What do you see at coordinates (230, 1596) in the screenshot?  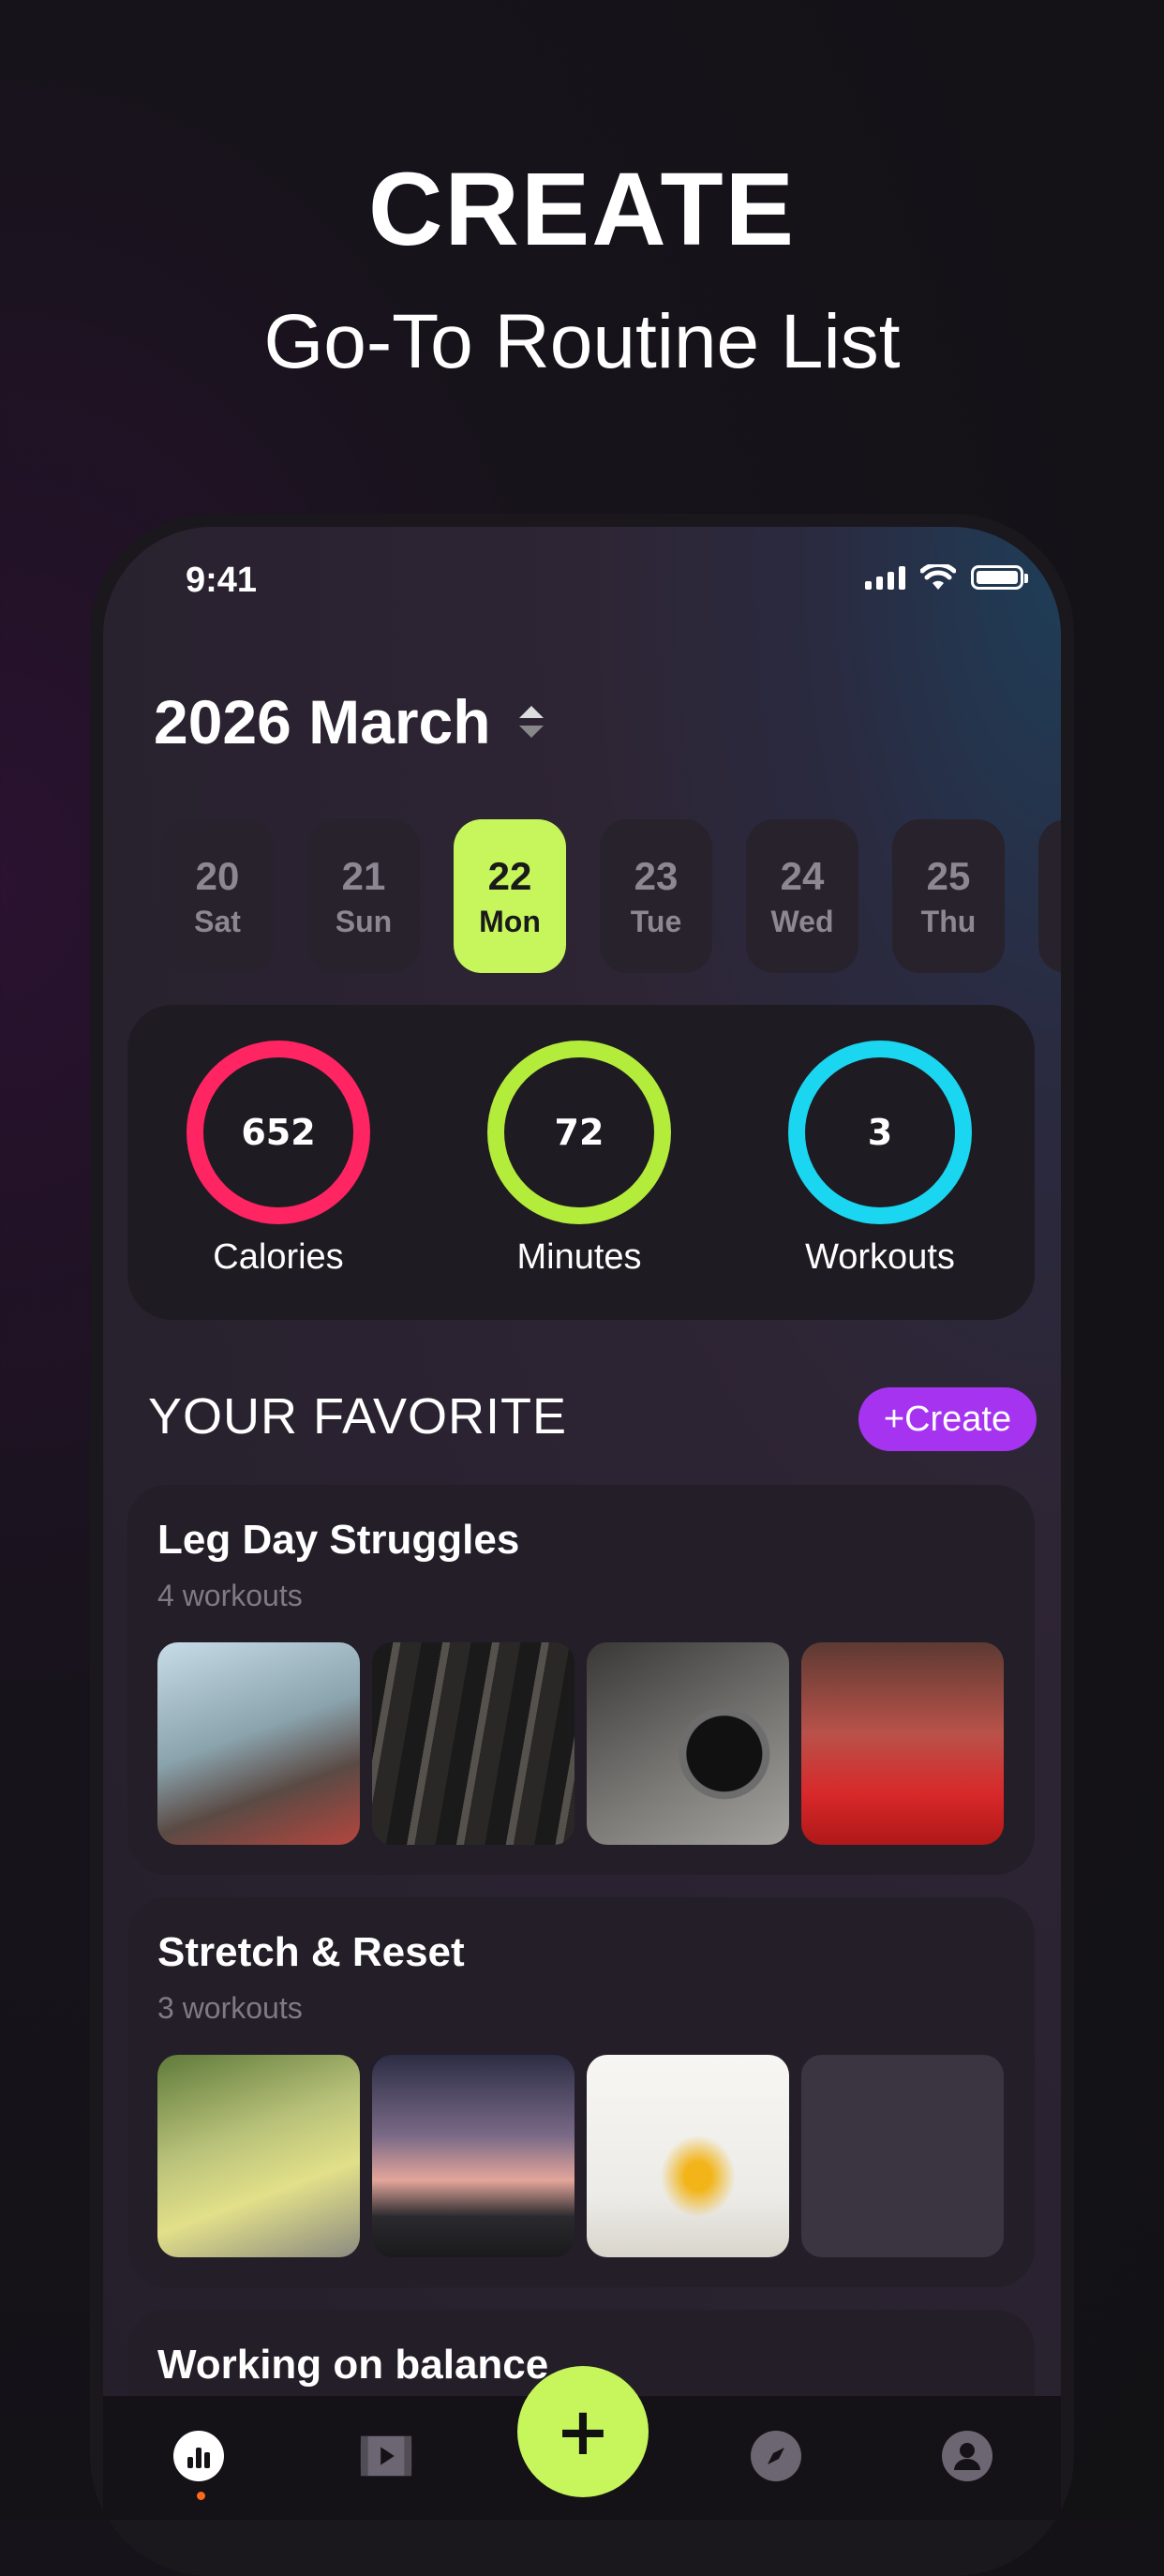 I see `routine-count: 4 workouts` at bounding box center [230, 1596].